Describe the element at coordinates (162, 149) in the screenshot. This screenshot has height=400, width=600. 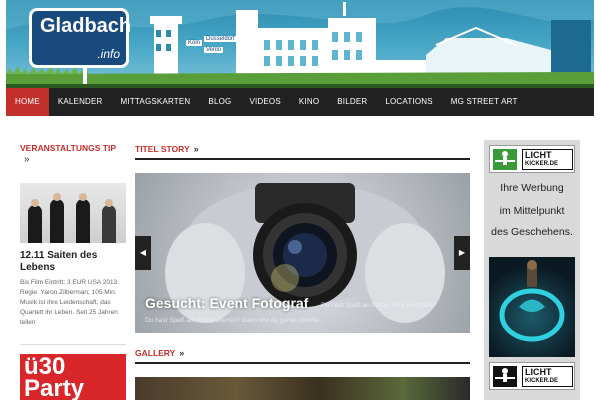
I see `titel-story-label: Titel Story` at that location.